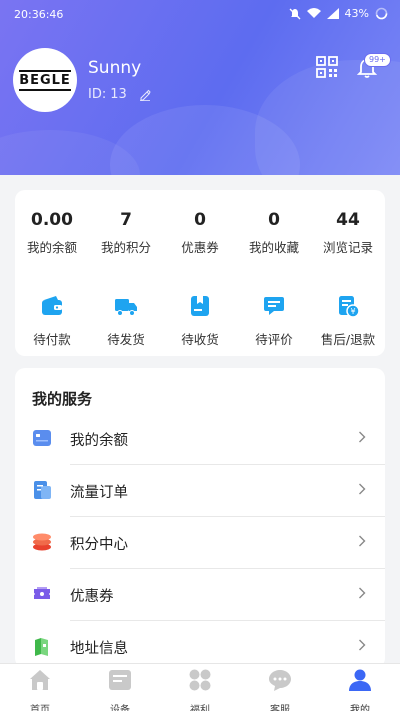 Image resolution: width=400 pixels, height=711 pixels. I want to click on tab-label: 设备, so click(120, 708).